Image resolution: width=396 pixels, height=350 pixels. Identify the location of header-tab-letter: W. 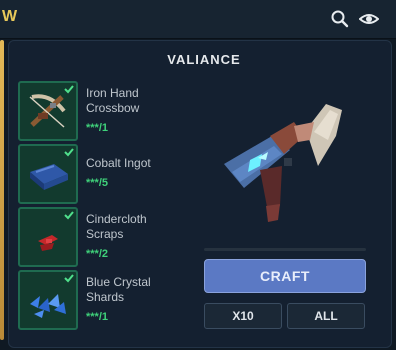
(10, 17).